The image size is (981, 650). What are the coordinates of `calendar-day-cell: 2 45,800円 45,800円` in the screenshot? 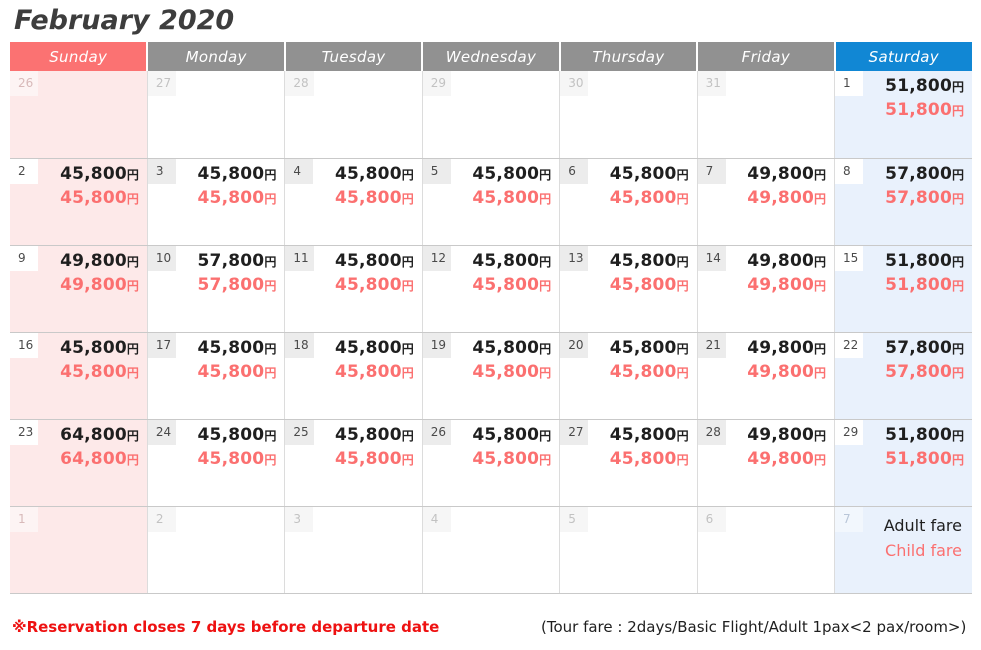 It's located at (79, 202).